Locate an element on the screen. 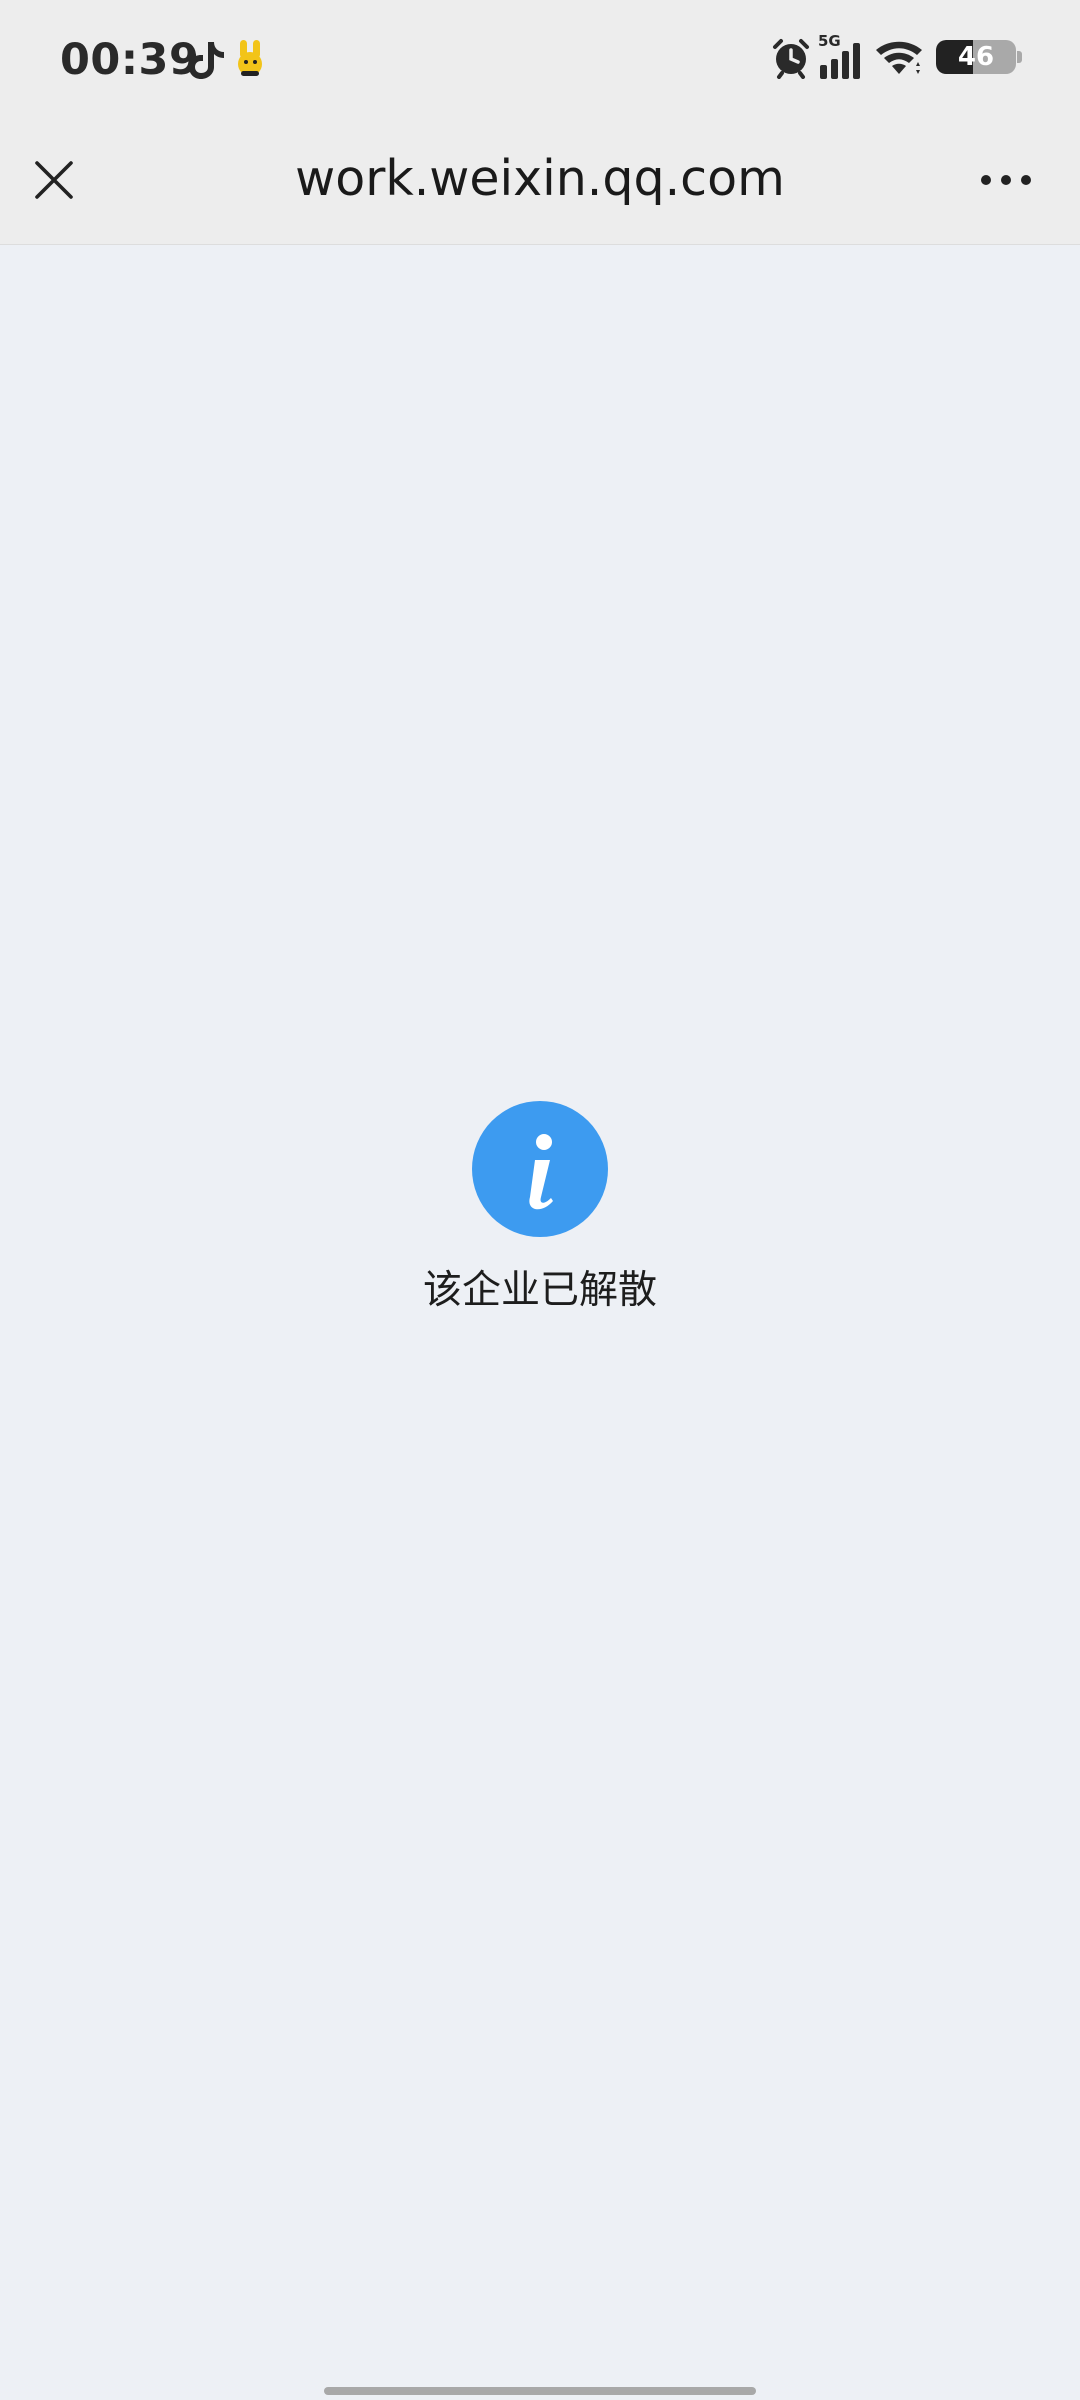 The width and height of the screenshot is (1080, 2400). battery-icon: 46 is located at coordinates (979, 57).